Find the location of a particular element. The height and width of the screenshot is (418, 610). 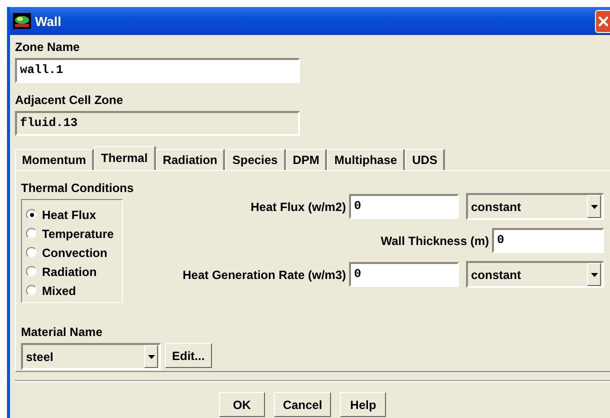

dialog-button: OK is located at coordinates (241, 404).